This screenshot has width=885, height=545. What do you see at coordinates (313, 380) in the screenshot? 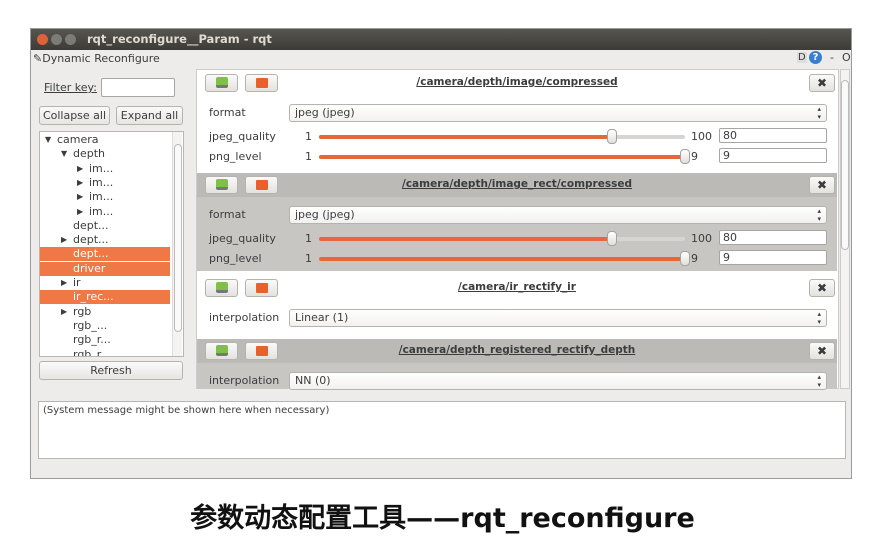
I see `combo-value: NN (0)` at bounding box center [313, 380].